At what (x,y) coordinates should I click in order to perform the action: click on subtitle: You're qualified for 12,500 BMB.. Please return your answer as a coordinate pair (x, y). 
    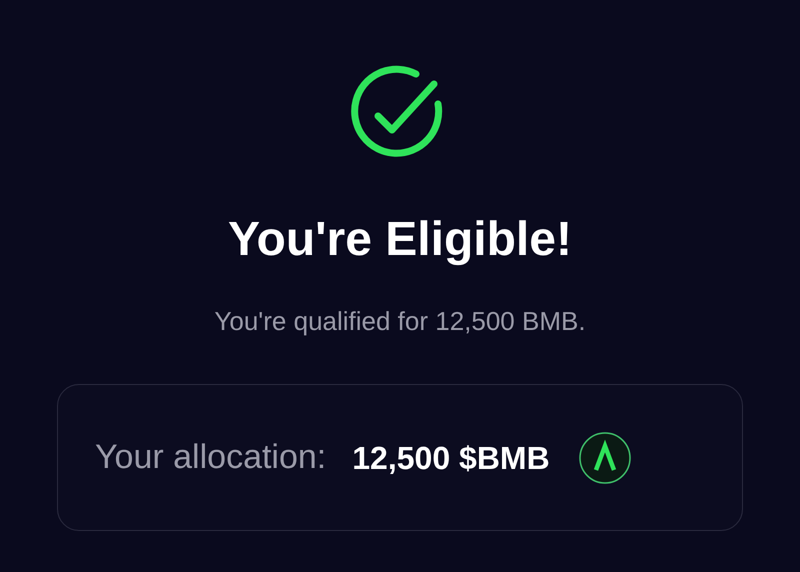
    Looking at the image, I should click on (400, 321).